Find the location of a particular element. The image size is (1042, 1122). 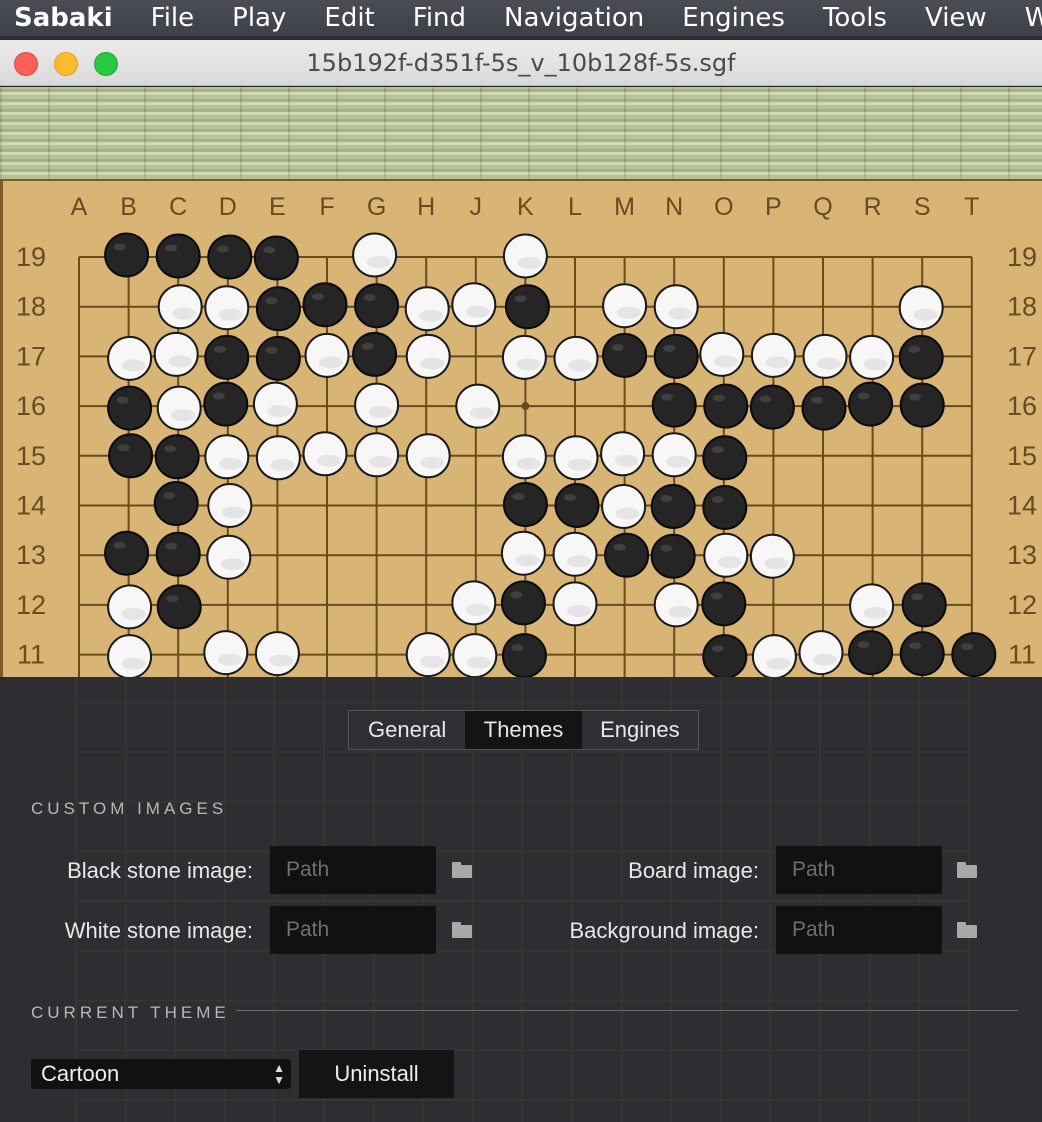

menu-engines: Engines is located at coordinates (733, 18).